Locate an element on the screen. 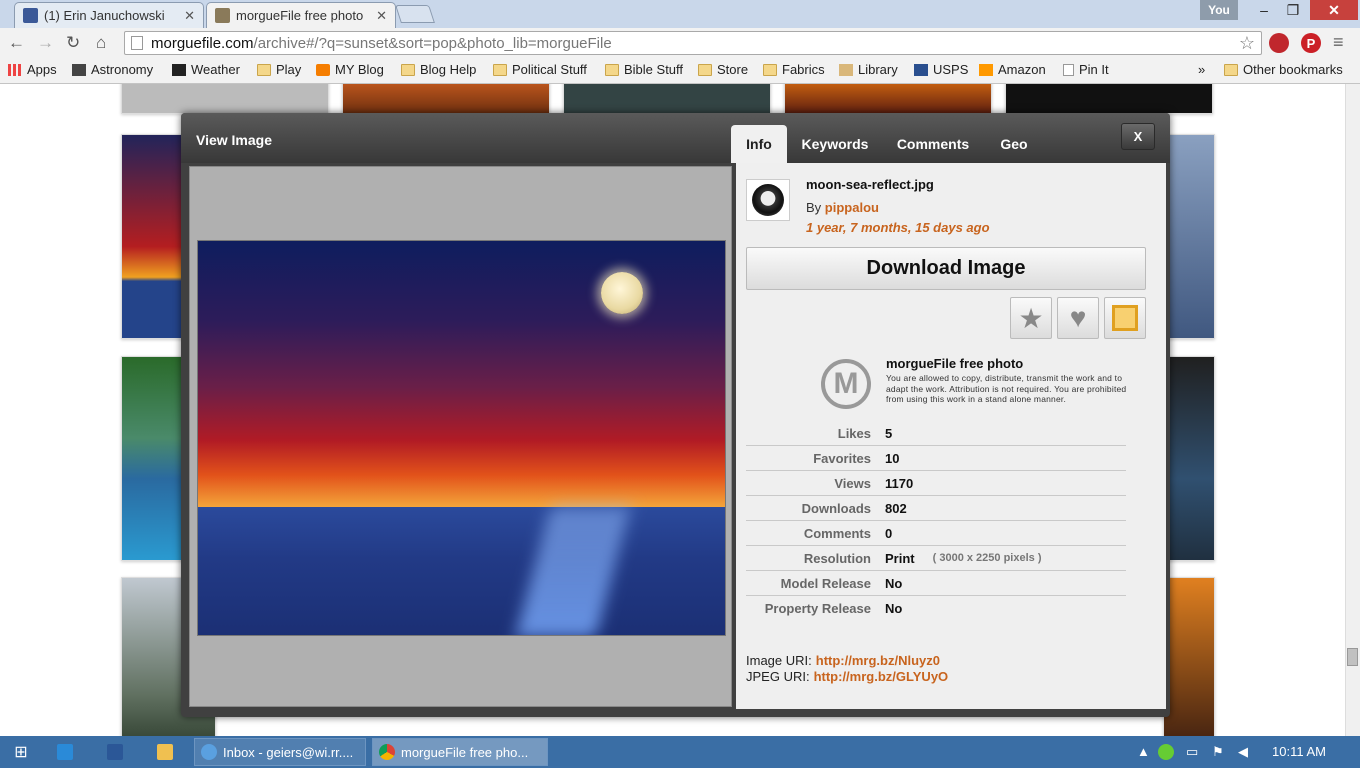 The height and width of the screenshot is (768, 1360). bookmark-amazon: Amazon is located at coordinates (1012, 69).